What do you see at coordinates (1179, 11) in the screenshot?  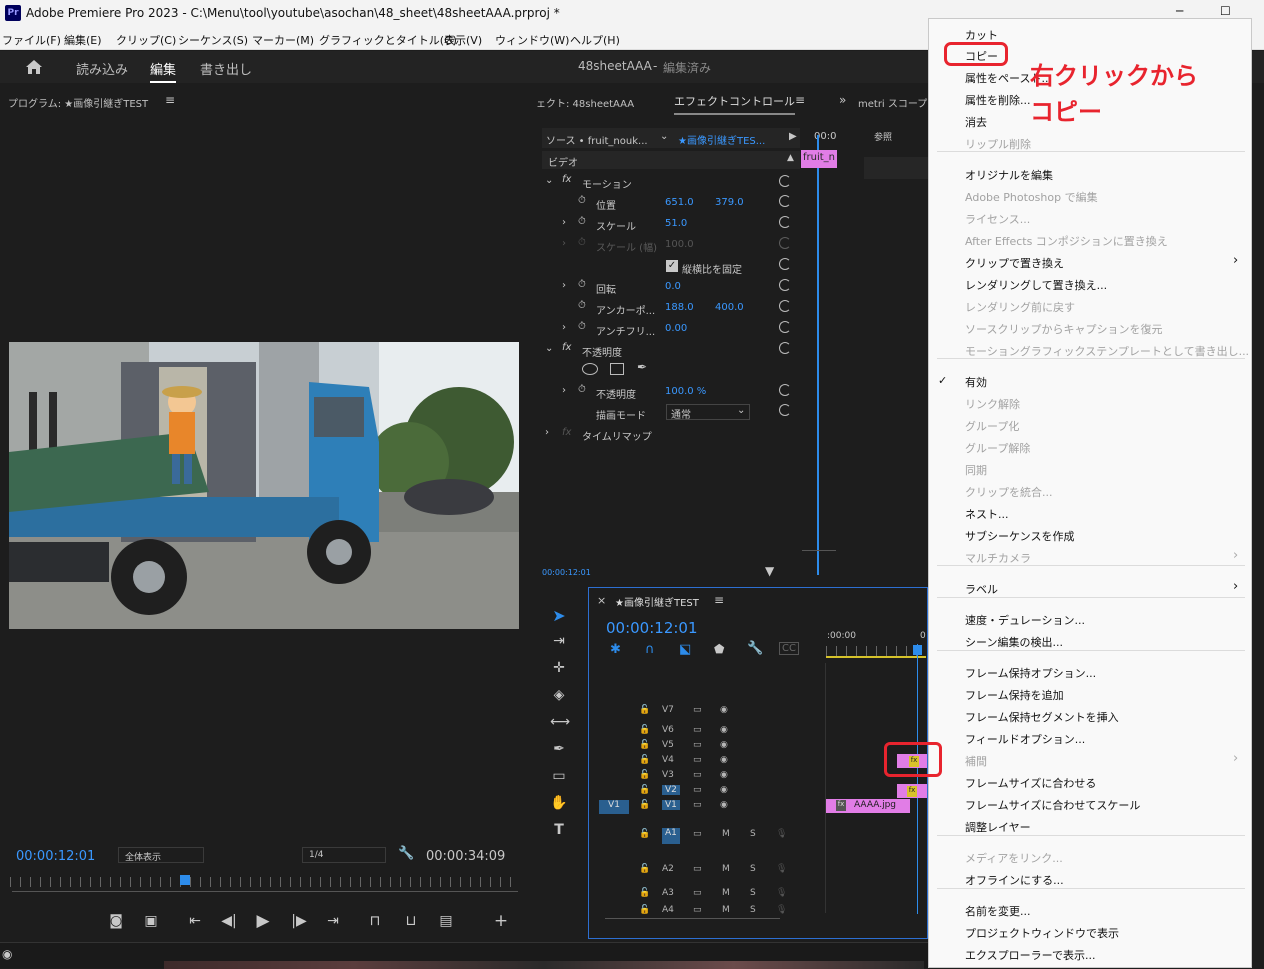 I see `minimize-button: ─` at bounding box center [1179, 11].